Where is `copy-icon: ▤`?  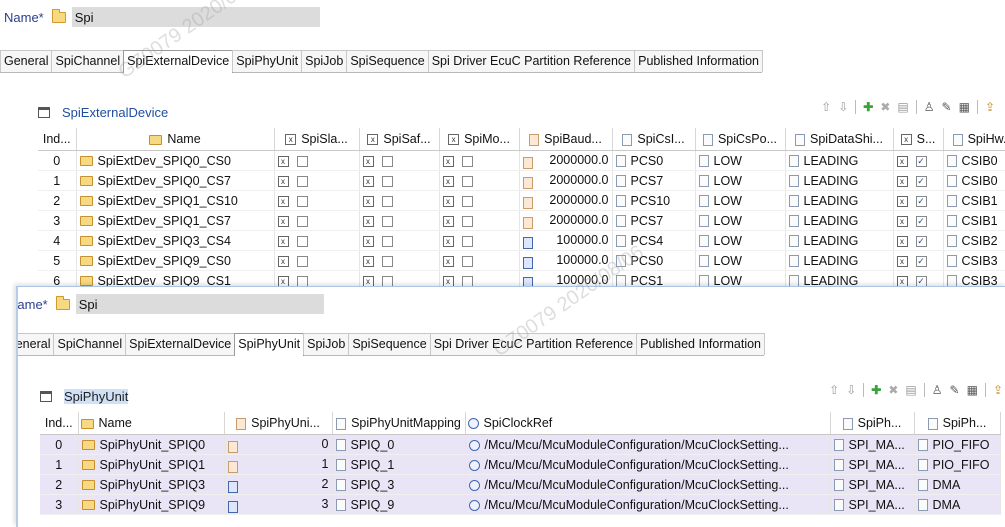
copy-icon: ▤ is located at coordinates (902, 107).